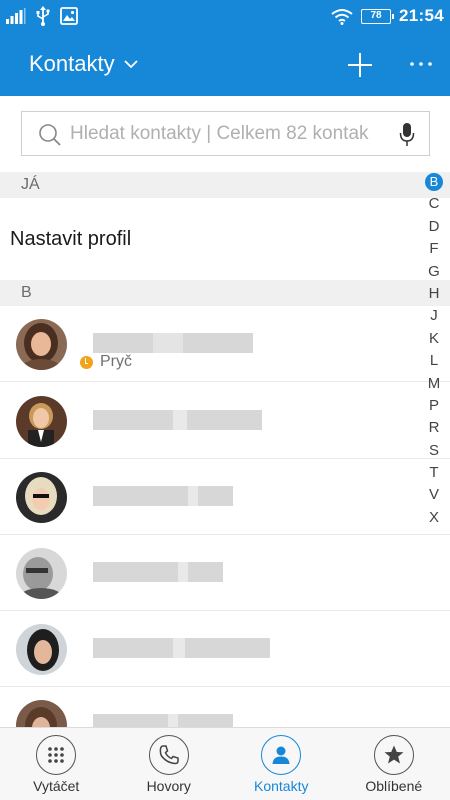 Image resolution: width=450 pixels, height=800 pixels. What do you see at coordinates (168, 786) in the screenshot?
I see `nav-label: Hovory` at bounding box center [168, 786].